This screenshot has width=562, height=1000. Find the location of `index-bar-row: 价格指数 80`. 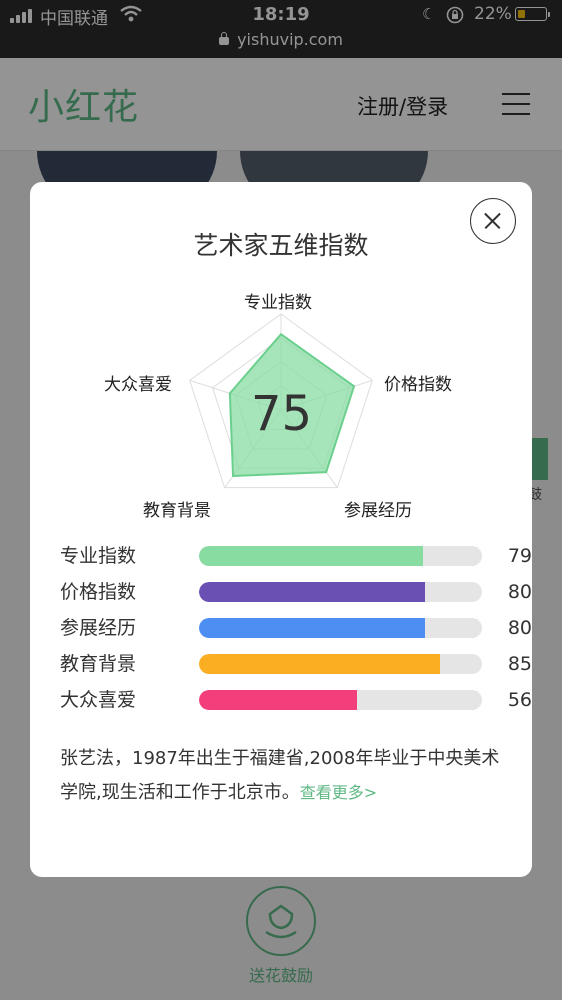

index-bar-row: 价格指数 80 is located at coordinates (296, 592).